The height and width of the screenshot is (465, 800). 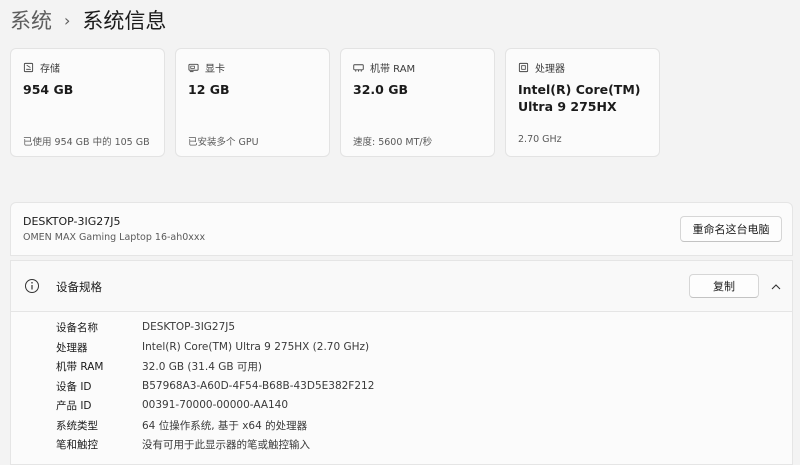 What do you see at coordinates (189, 327) in the screenshot?
I see `spec-value: DESKTOP-3IG27J5` at bounding box center [189, 327].